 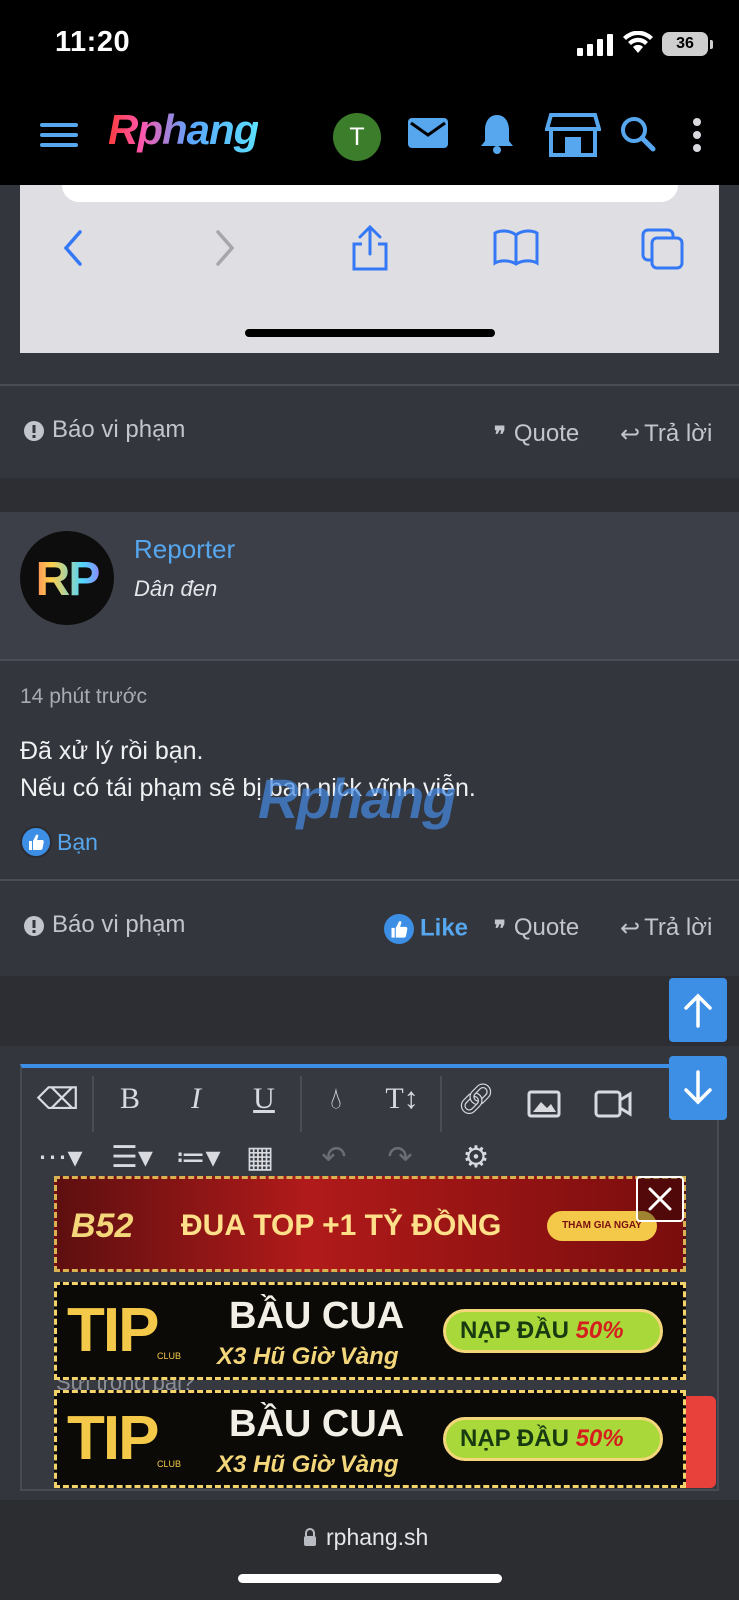 What do you see at coordinates (357, 798) in the screenshot?
I see `logo-watermark: Rphang` at bounding box center [357, 798].